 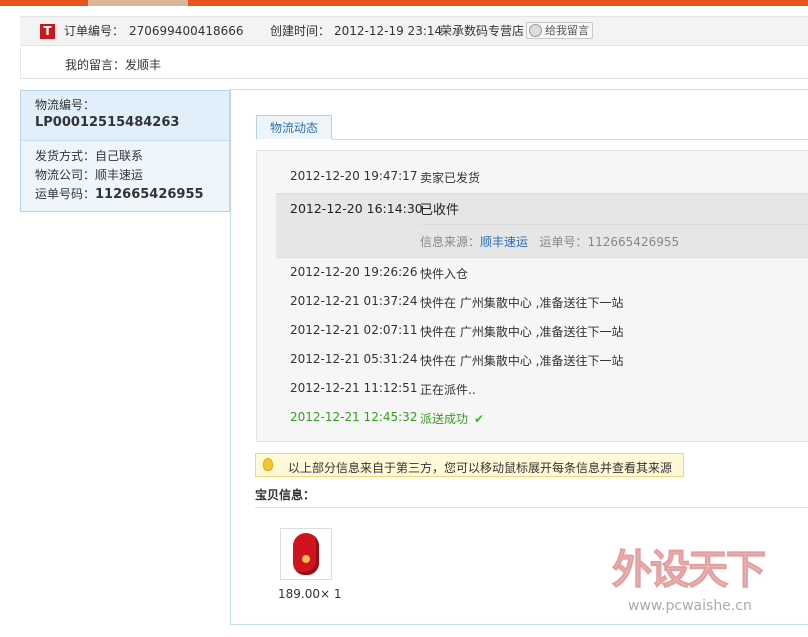 What do you see at coordinates (689, 570) in the screenshot?
I see `watermark-logo: 外设天下` at bounding box center [689, 570].